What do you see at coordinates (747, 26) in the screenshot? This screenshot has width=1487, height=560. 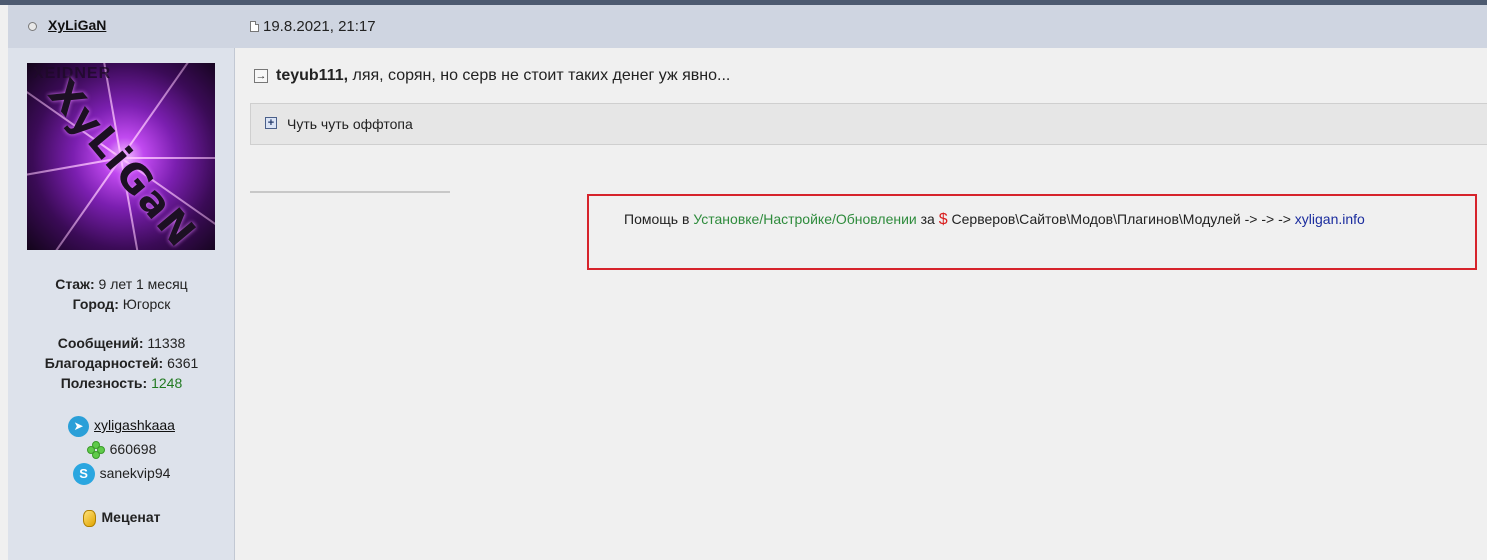 I see `post-header: XyLiGaN 19.8.2021, 21:17` at bounding box center [747, 26].